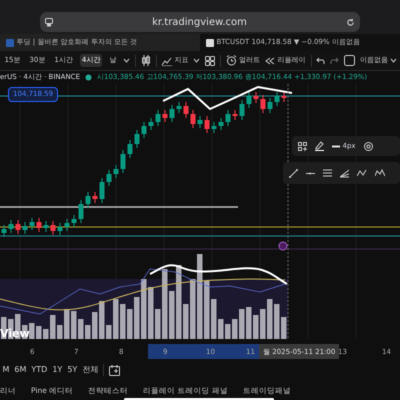 The image size is (400, 400). What do you see at coordinates (350, 22) in the screenshot?
I see `reload-icon` at bounding box center [350, 22].